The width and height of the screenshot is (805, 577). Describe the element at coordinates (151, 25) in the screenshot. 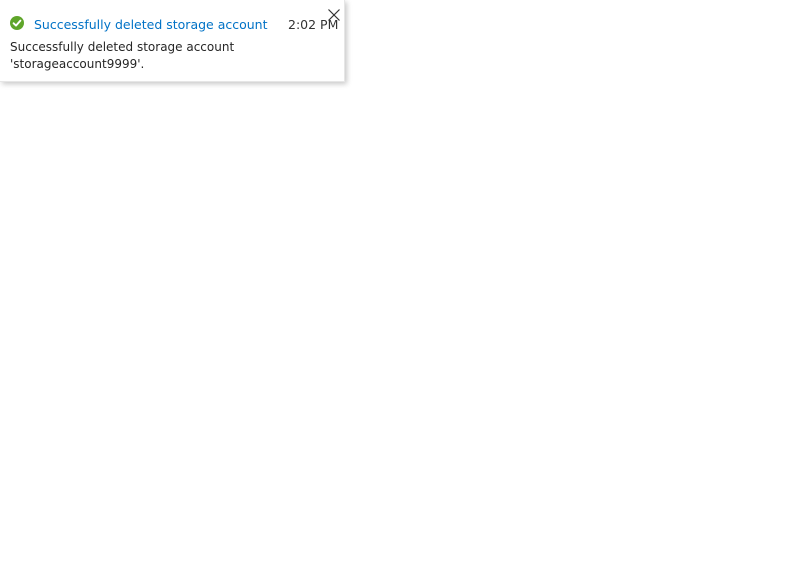

I see `notification-title: Successfully deleted storage account` at that location.